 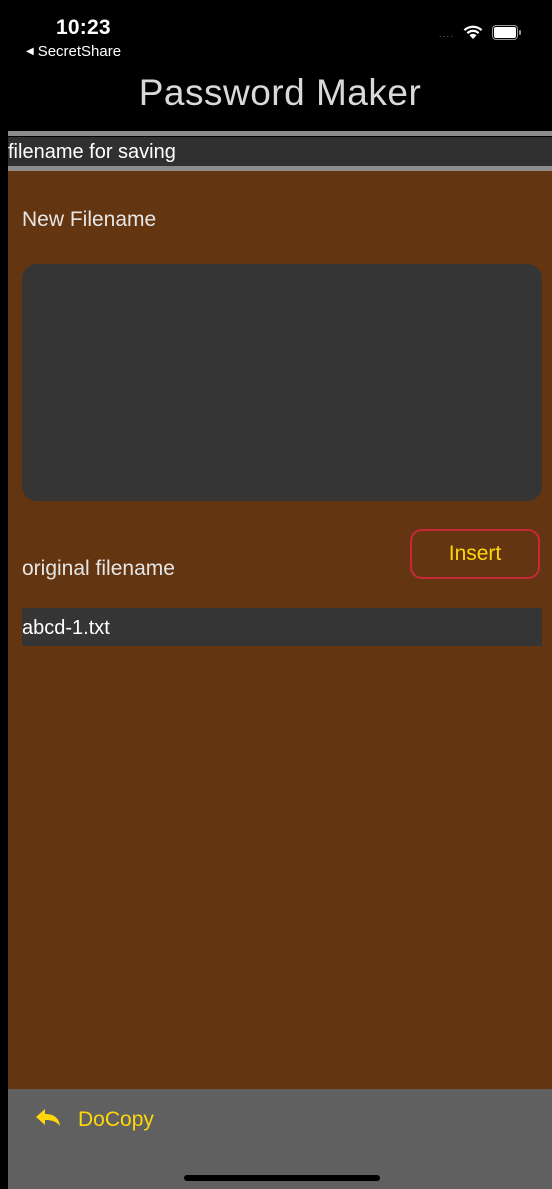 I want to click on docopy-button: DoCopy, so click(x=94, y=1120).